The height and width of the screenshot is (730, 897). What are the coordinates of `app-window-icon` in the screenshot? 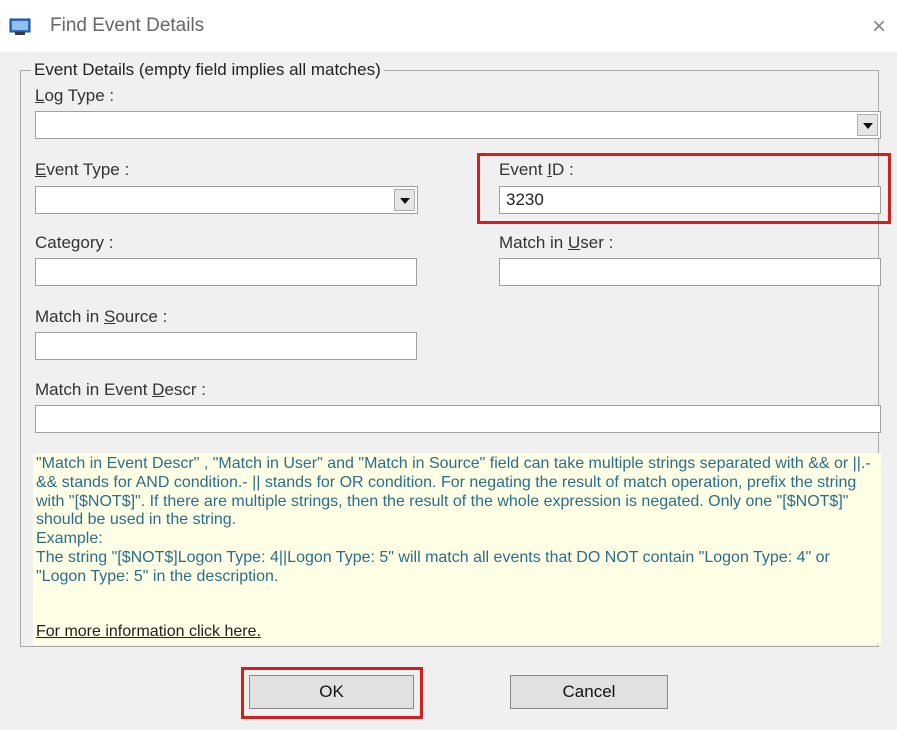 It's located at (20, 26).